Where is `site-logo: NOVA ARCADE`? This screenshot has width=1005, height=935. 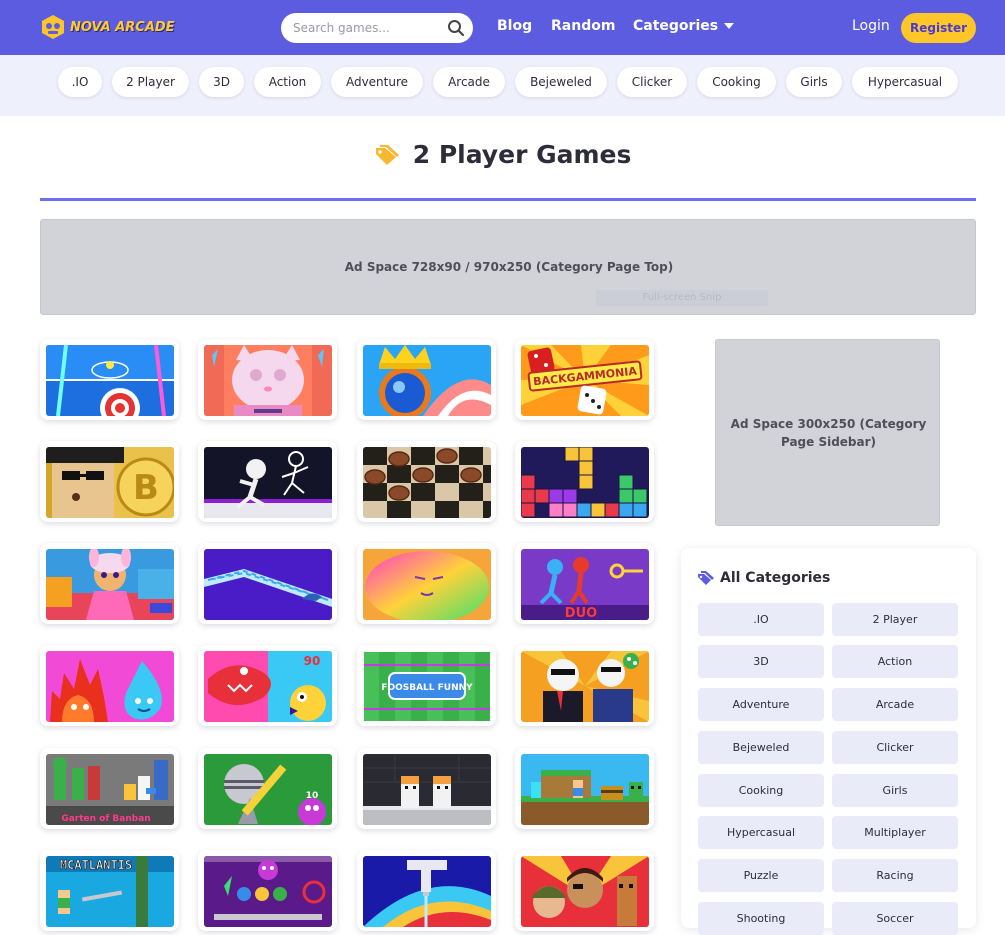
site-logo: NOVA ARCADE is located at coordinates (107, 27).